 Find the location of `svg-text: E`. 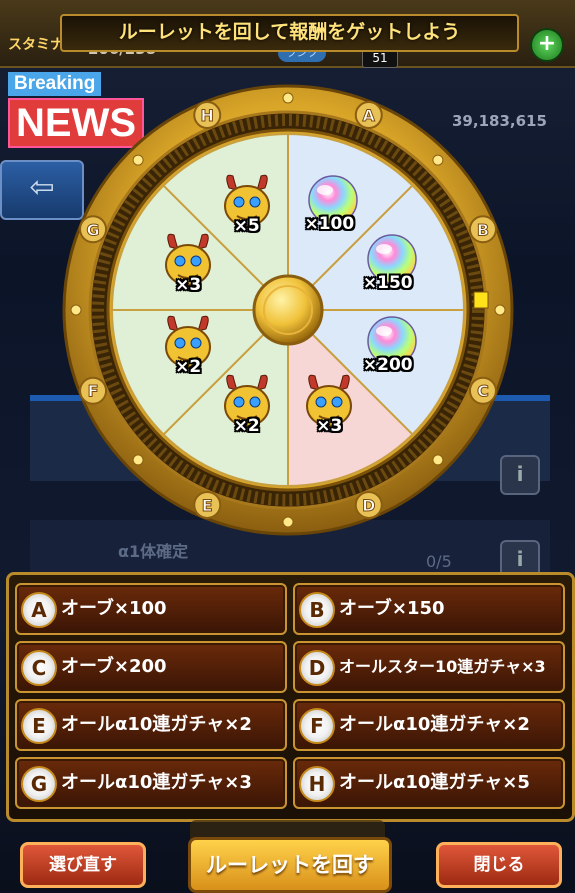

svg-text: E is located at coordinates (207, 505).